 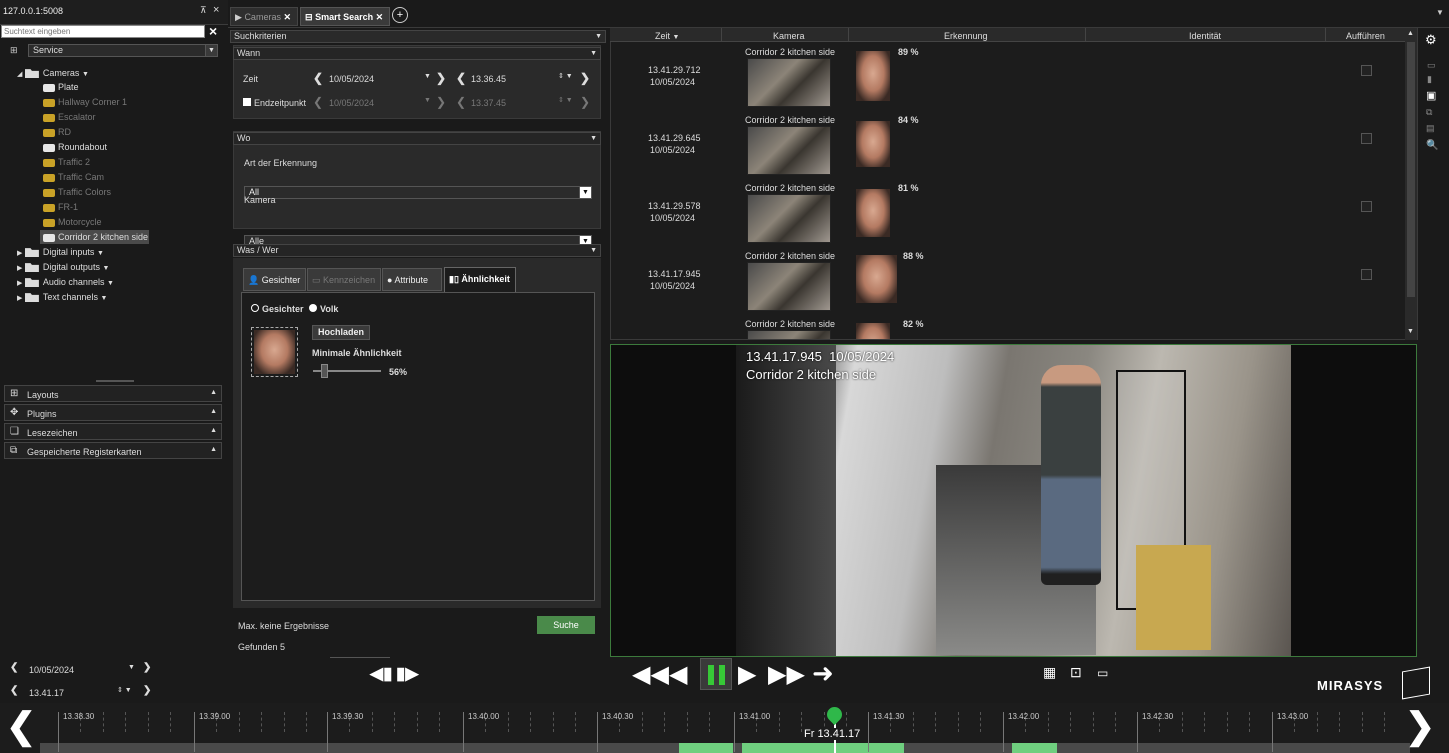 I want to click on tree-digital-outputs: ▶ Digital outputs ▼, so click(x=63, y=267).